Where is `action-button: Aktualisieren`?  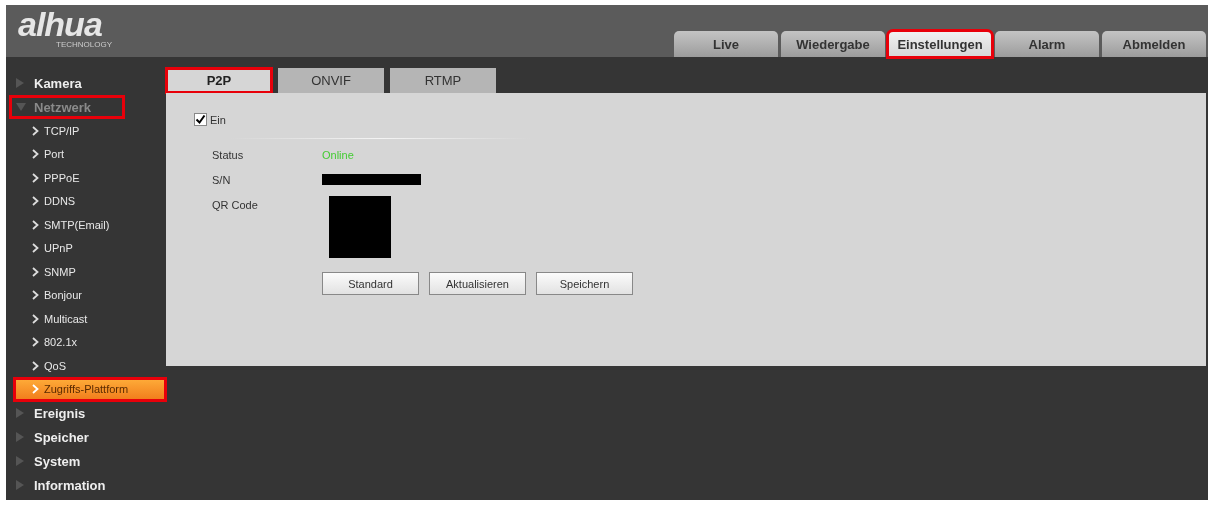
action-button: Aktualisieren is located at coordinates (477, 283).